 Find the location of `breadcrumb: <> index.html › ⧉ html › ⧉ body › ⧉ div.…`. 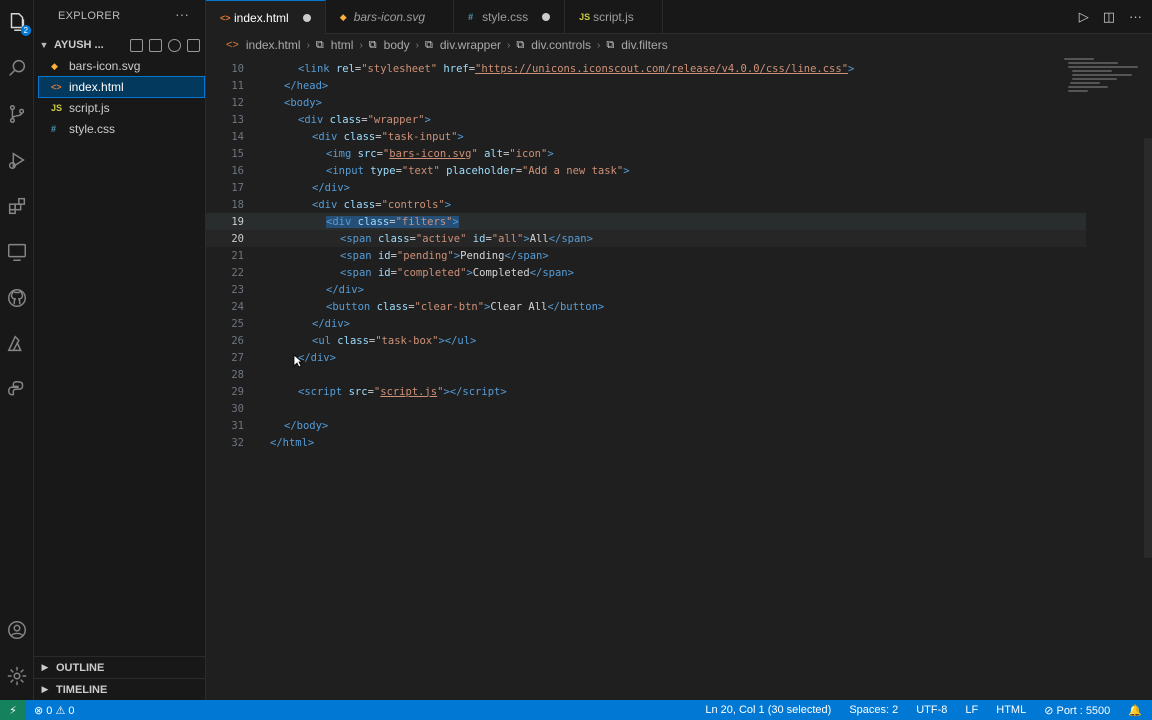

breadcrumb: <> index.html › ⧉ html › ⧉ body › ⧉ div.… is located at coordinates (679, 45).